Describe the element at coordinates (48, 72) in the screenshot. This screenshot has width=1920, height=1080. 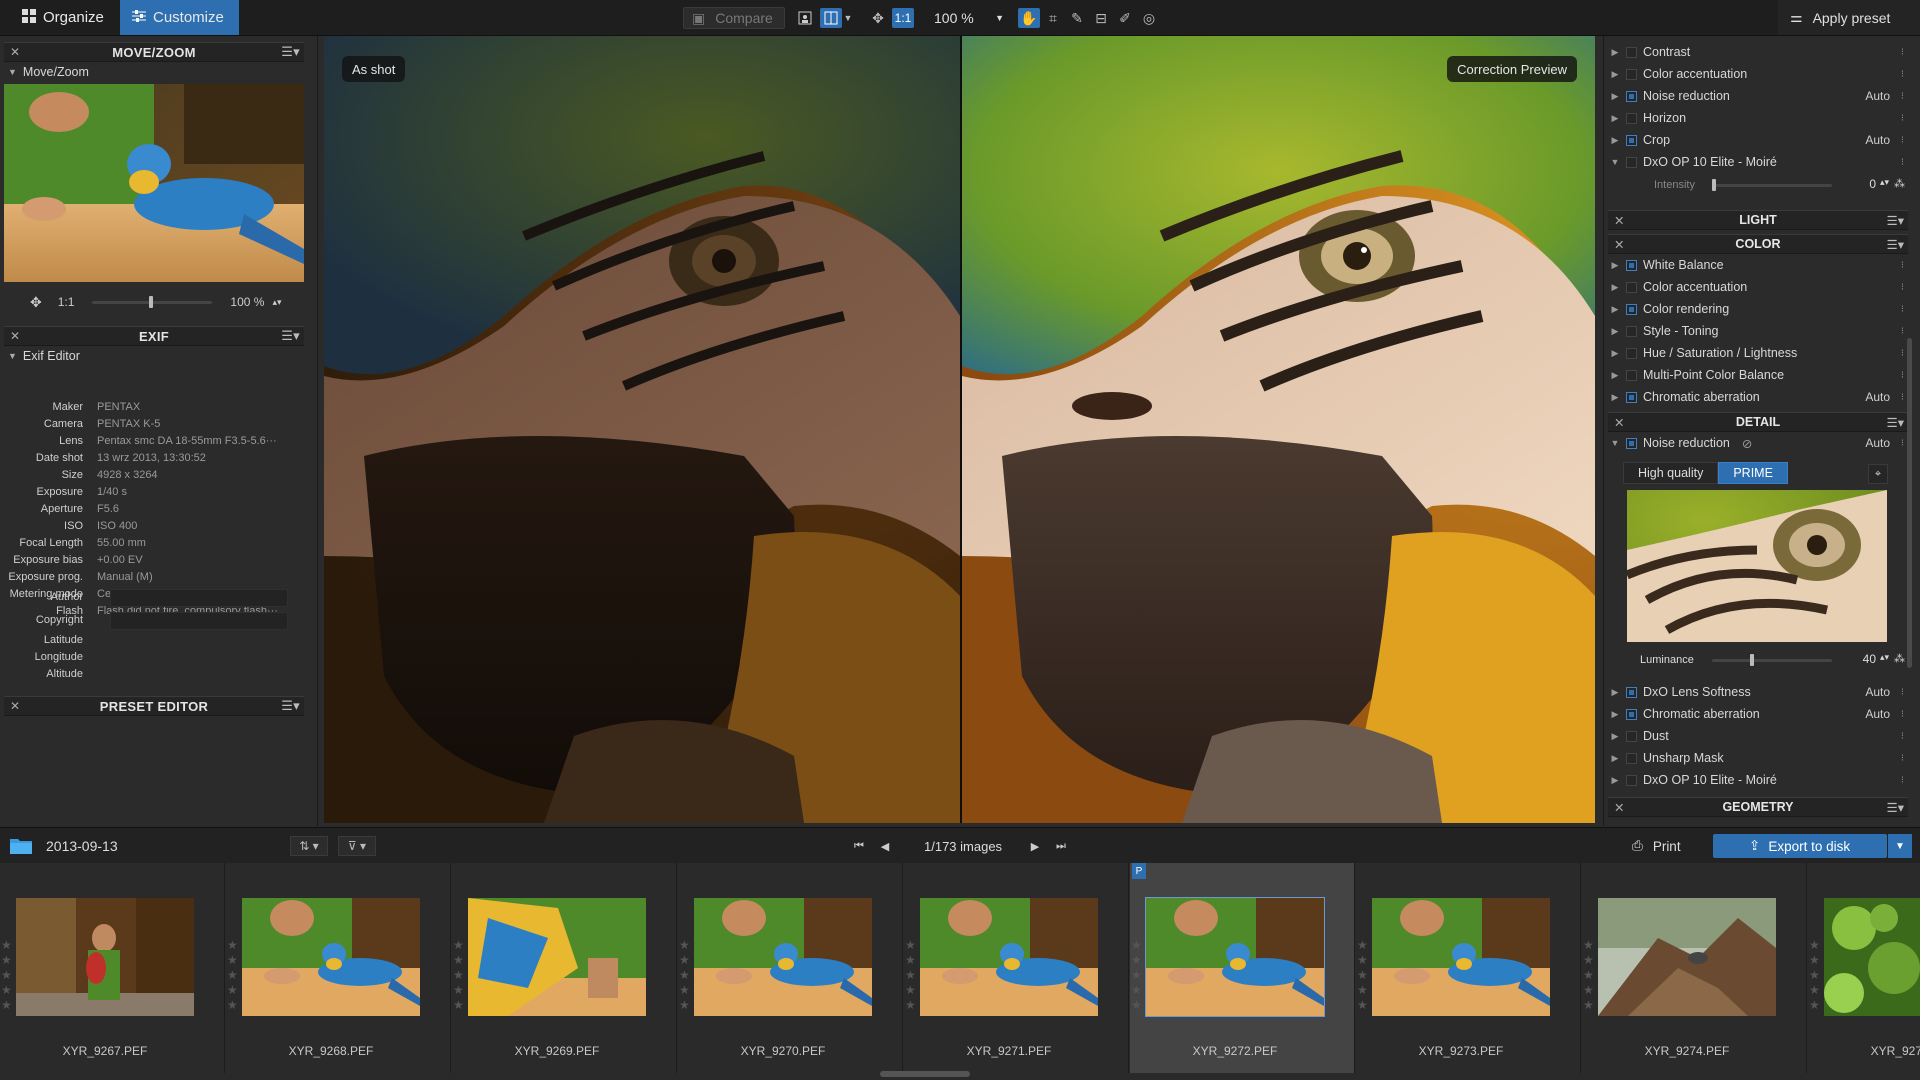
I see `move-zoom-subheader: ▼ Move/Zoom` at that location.